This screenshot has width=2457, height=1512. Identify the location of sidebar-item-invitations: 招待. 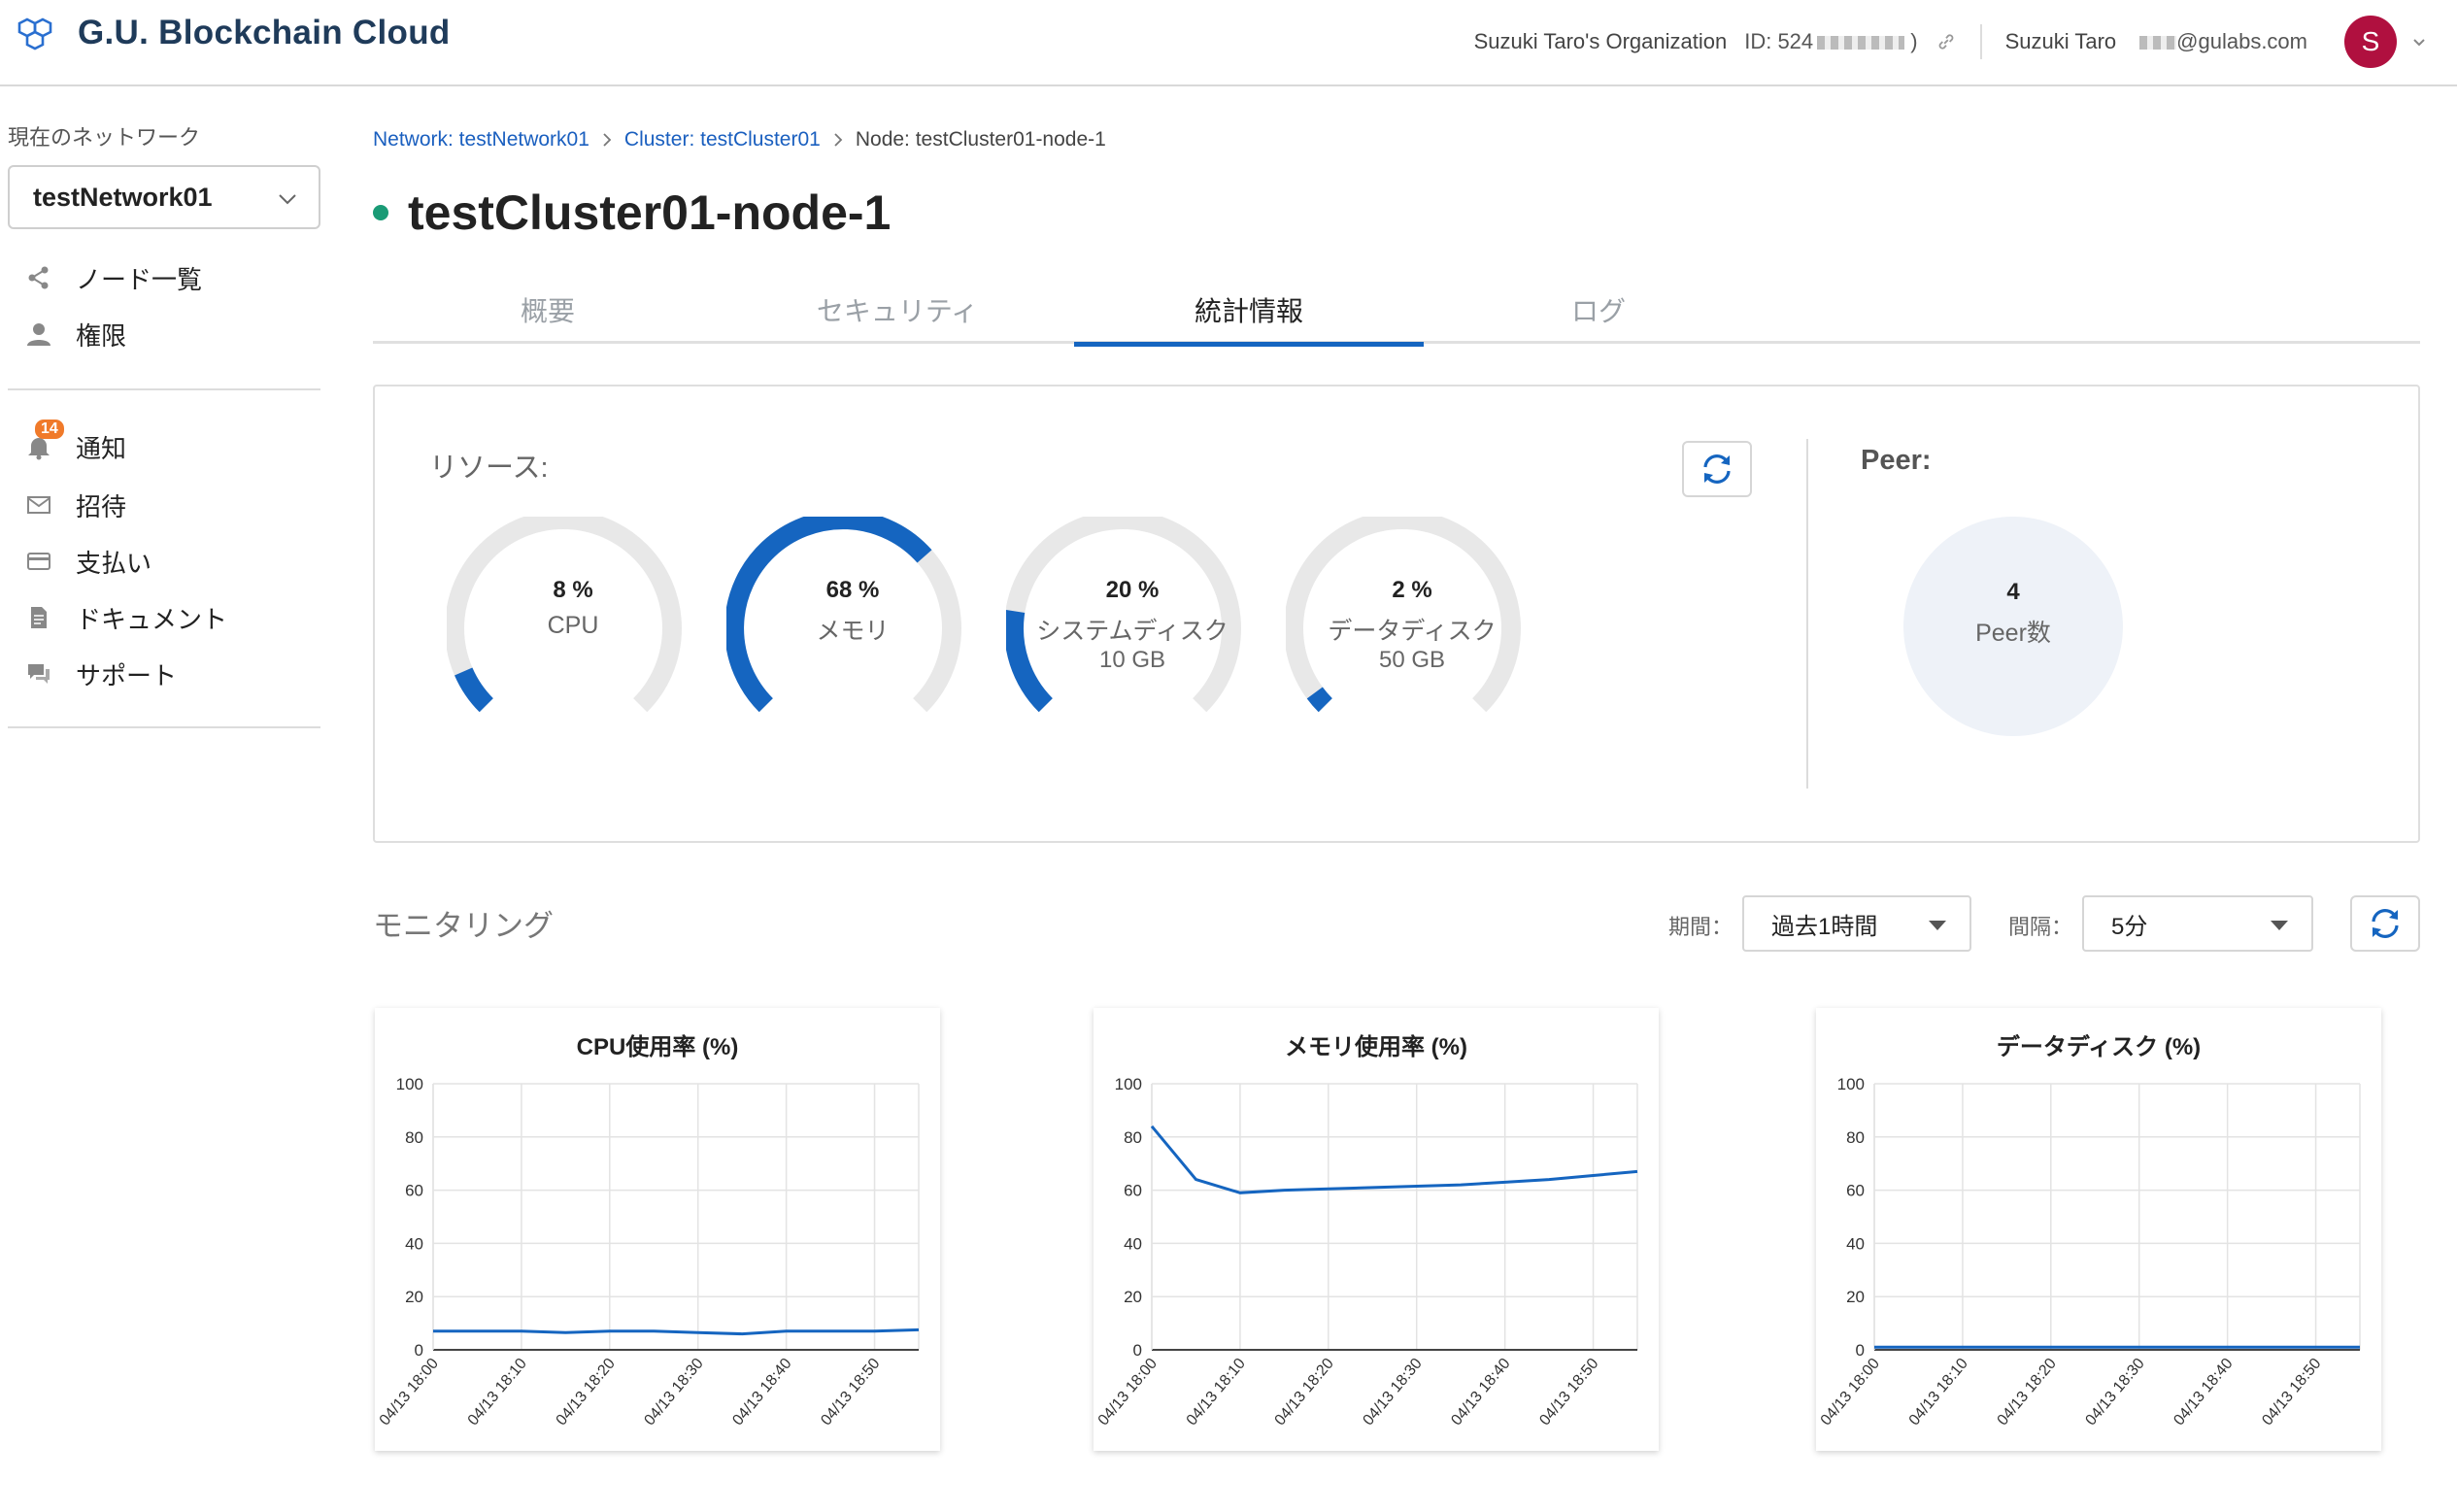
(73, 504).